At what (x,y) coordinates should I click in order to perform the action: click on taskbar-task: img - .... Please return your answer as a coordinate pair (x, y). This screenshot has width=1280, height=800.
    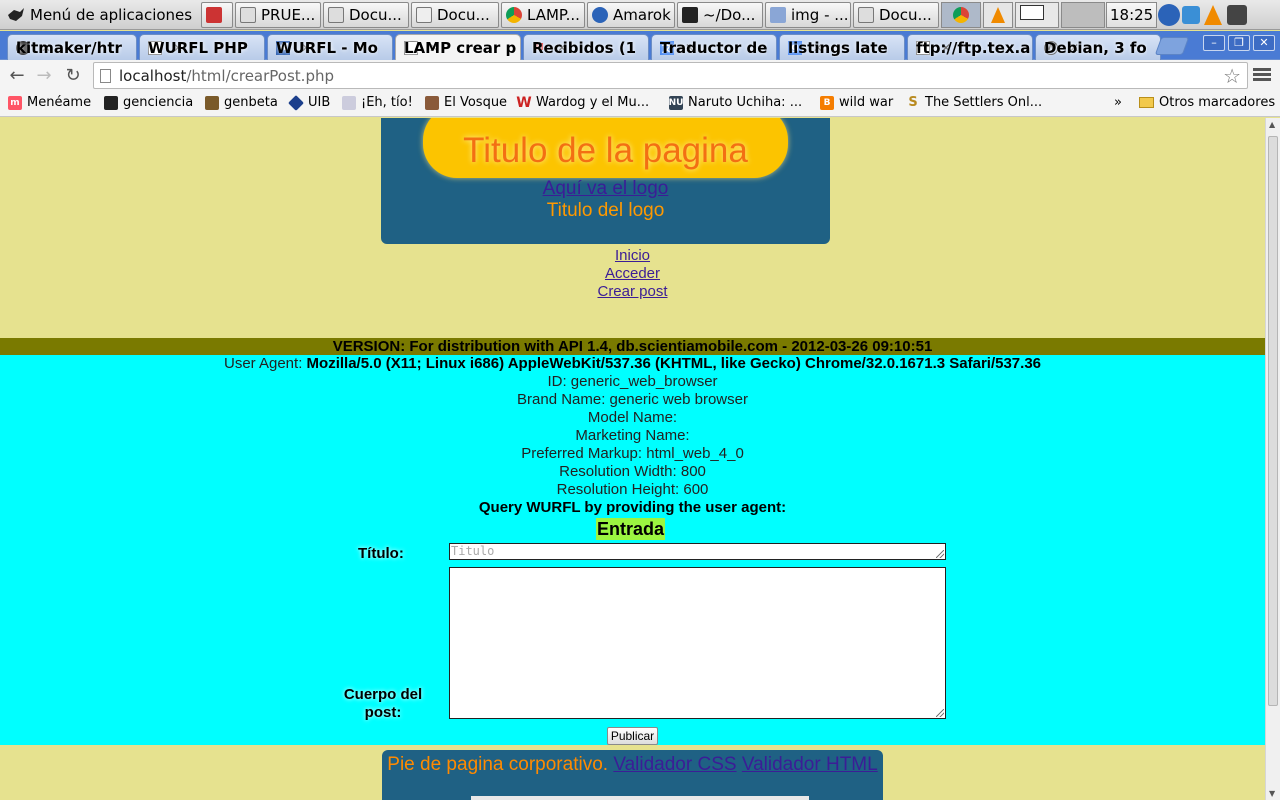
    Looking at the image, I should click on (808, 14).